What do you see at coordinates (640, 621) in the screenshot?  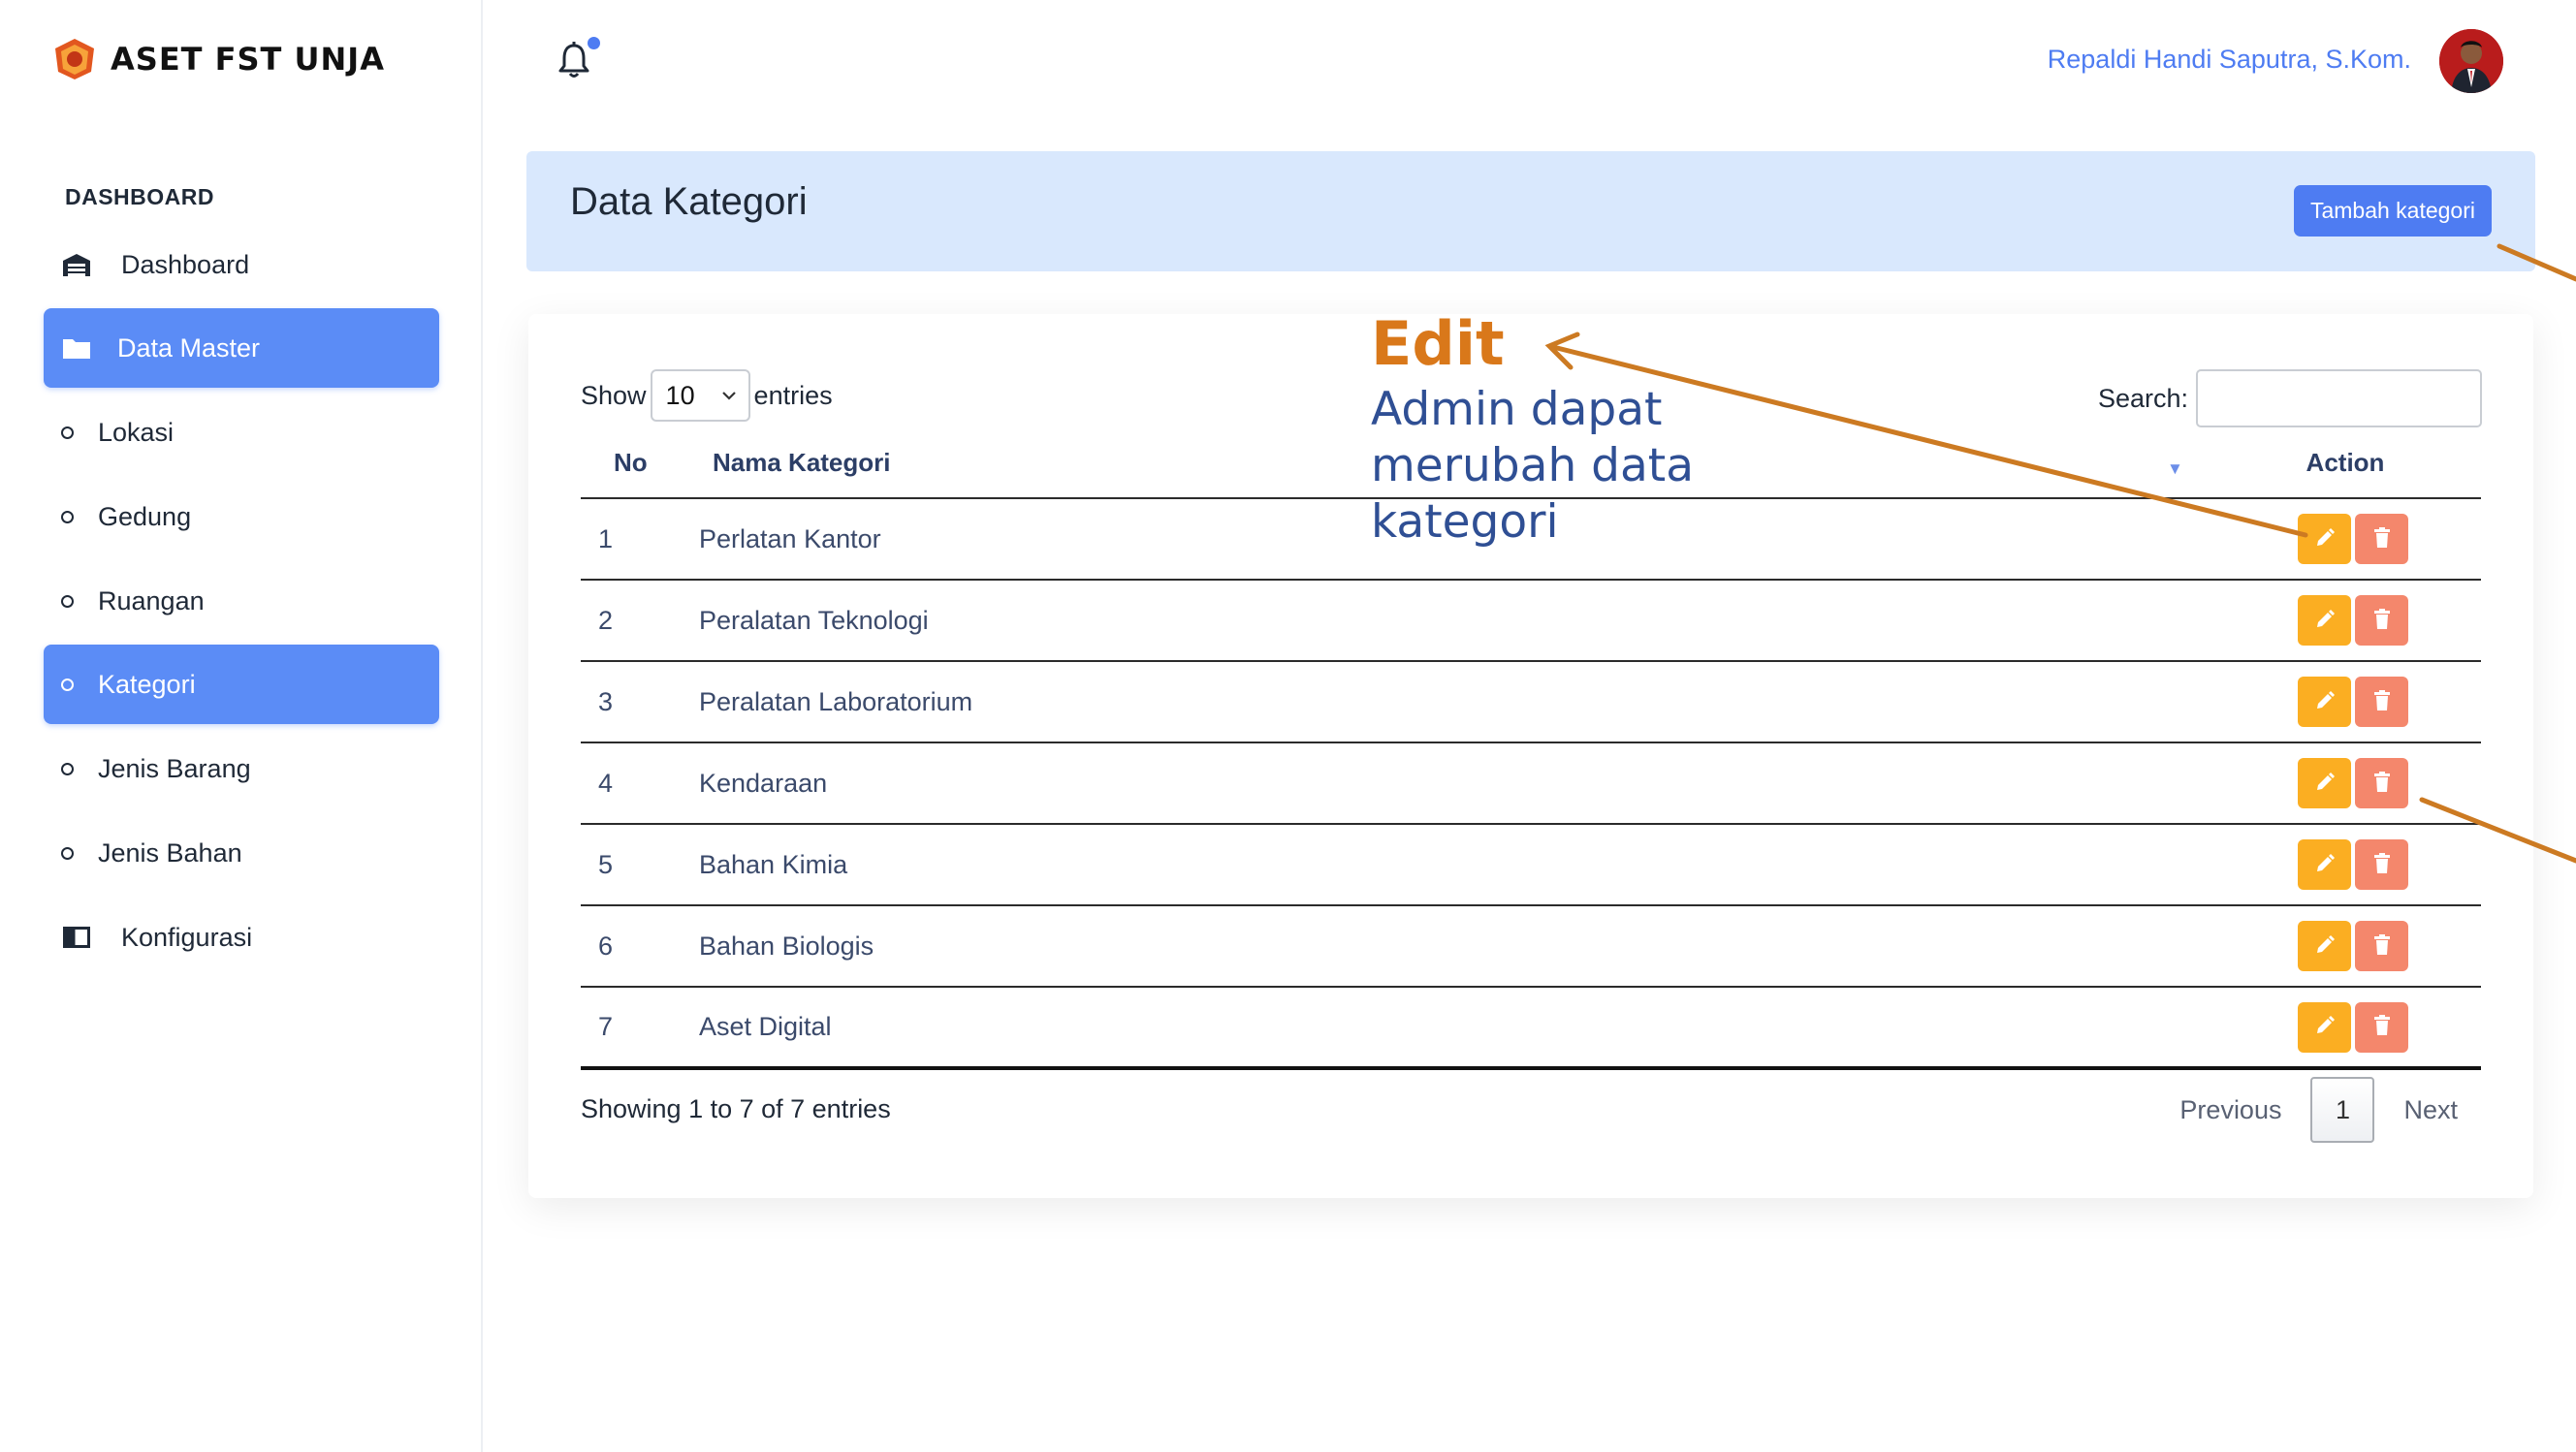 I see `row-number: 2` at bounding box center [640, 621].